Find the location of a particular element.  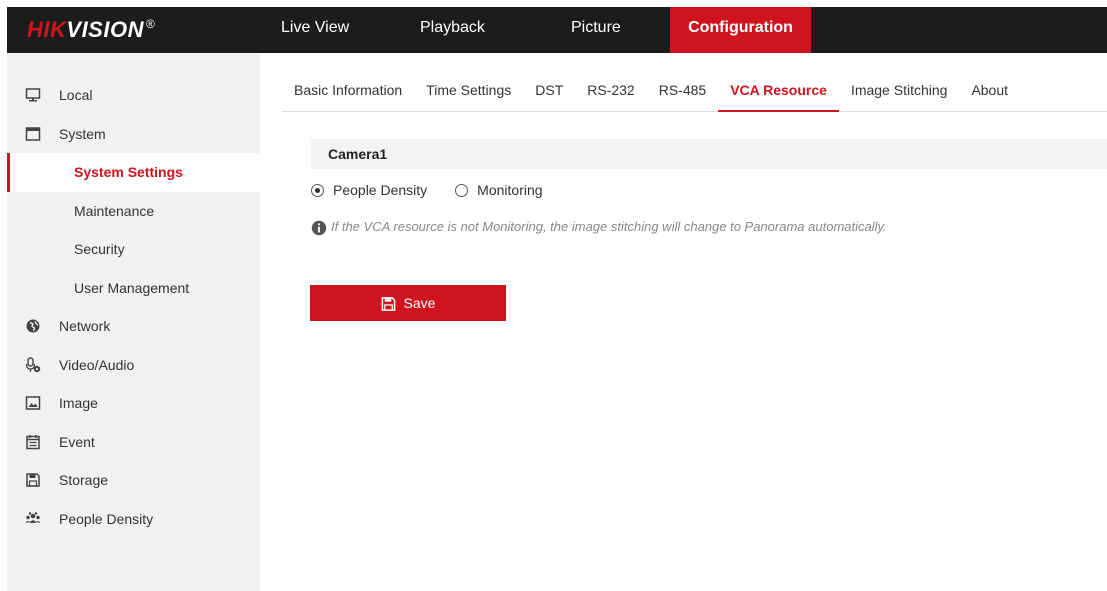

radio-label-people-density: People Density is located at coordinates (380, 190).